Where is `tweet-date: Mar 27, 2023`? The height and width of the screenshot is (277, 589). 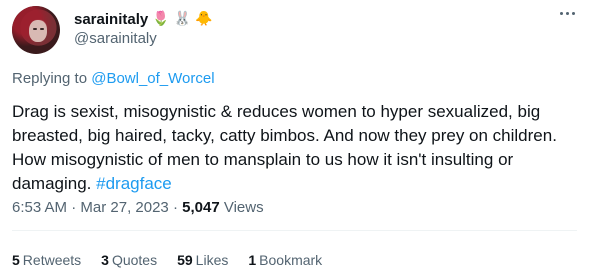 tweet-date: Mar 27, 2023 is located at coordinates (124, 207).